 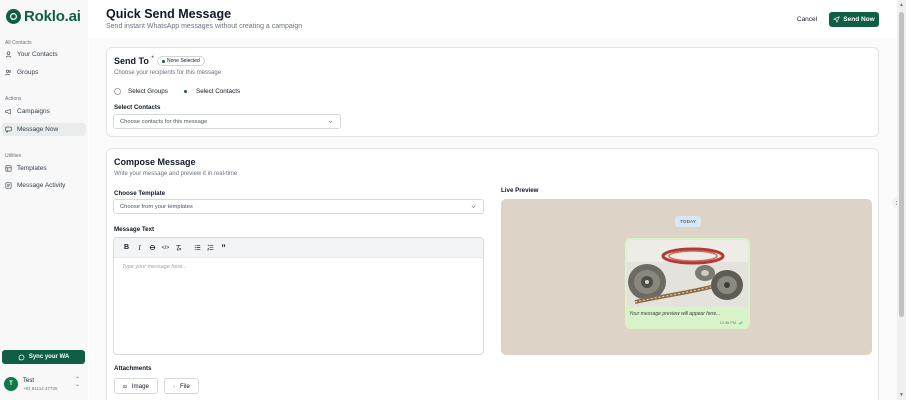 I want to click on numbered-list-icon, so click(x=210, y=247).